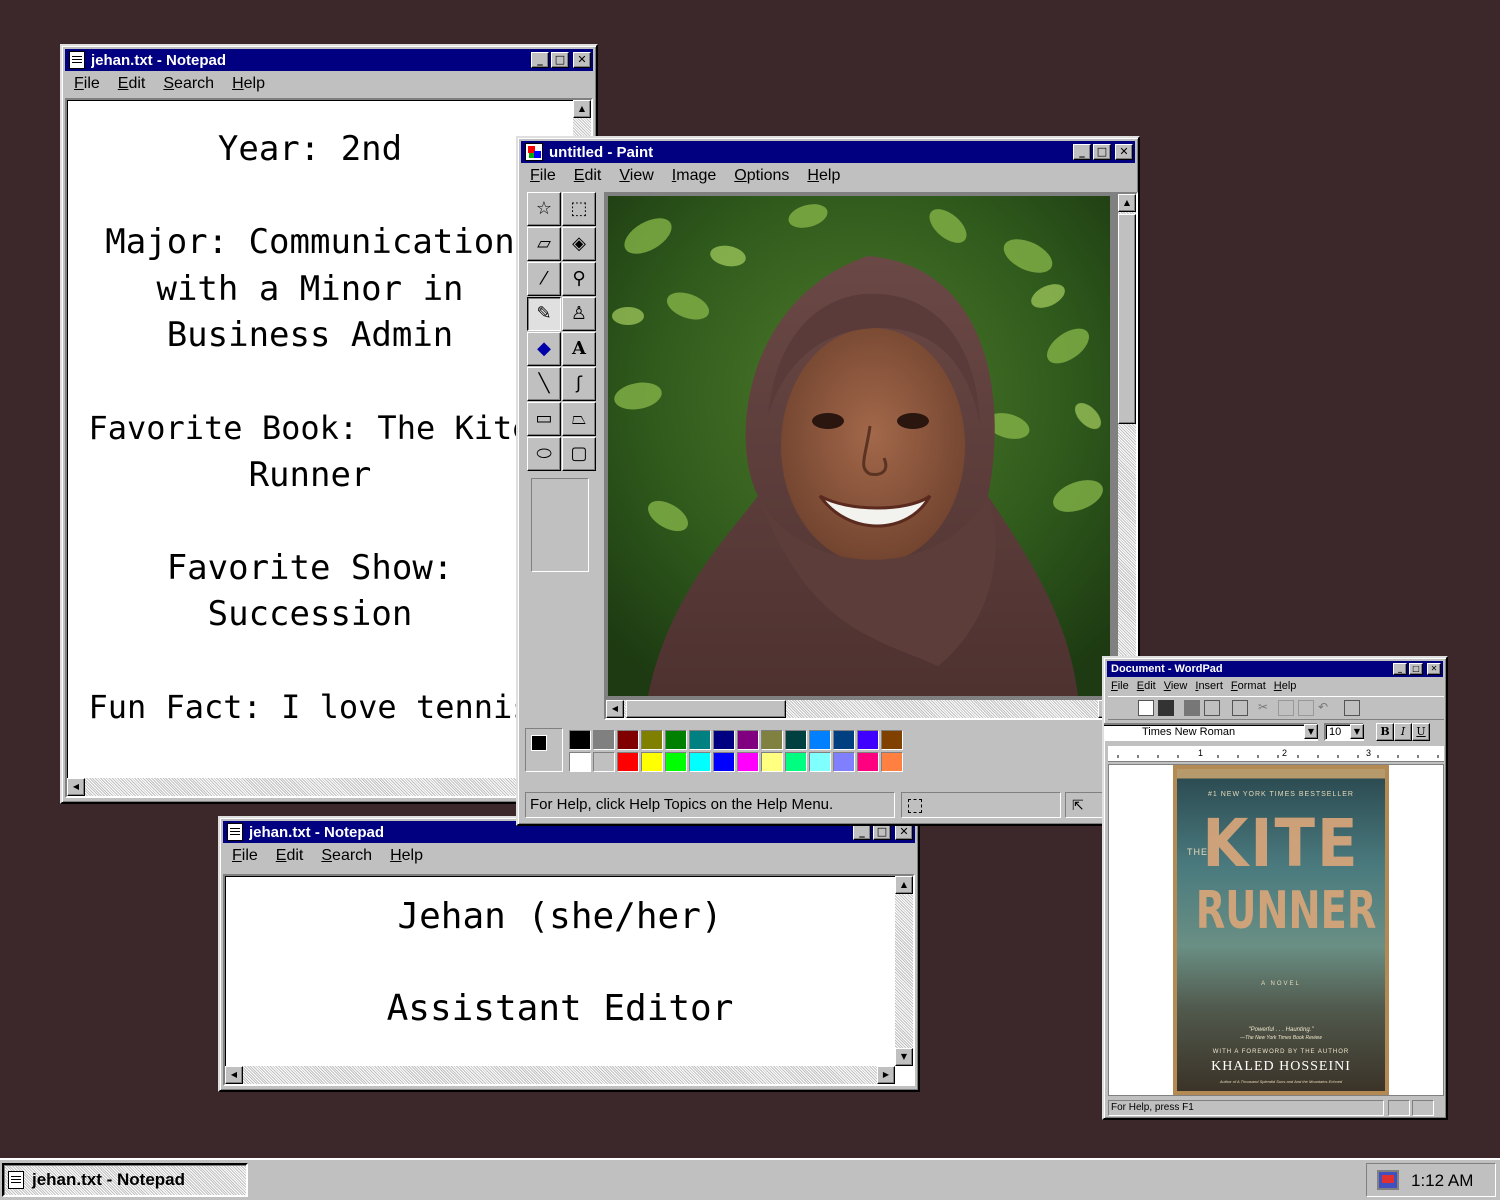 This screenshot has height=1200, width=1500. Describe the element at coordinates (904, 1057) in the screenshot. I see `scroll-down-button: ▼` at that location.